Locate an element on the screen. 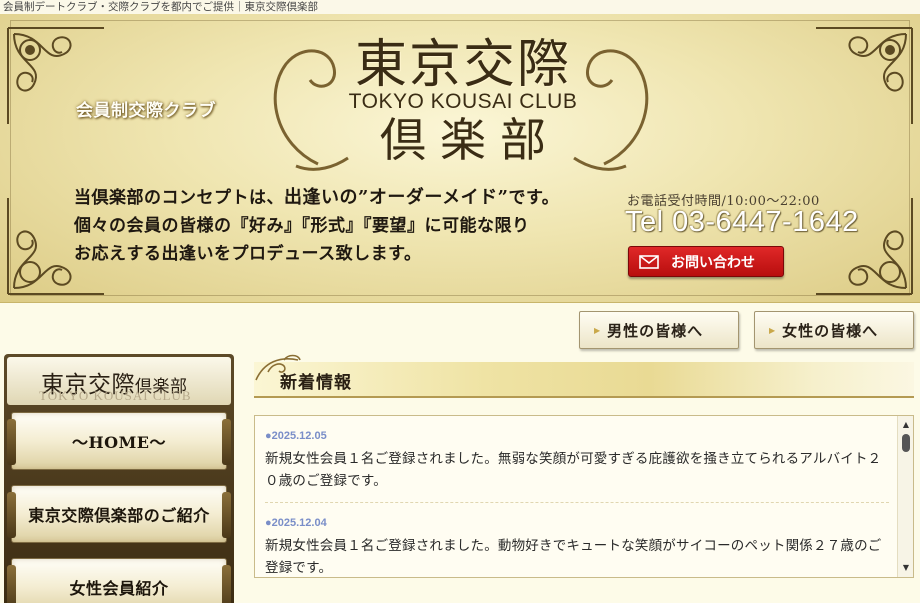  news-heading-bar: 新着情報 is located at coordinates (584, 376).